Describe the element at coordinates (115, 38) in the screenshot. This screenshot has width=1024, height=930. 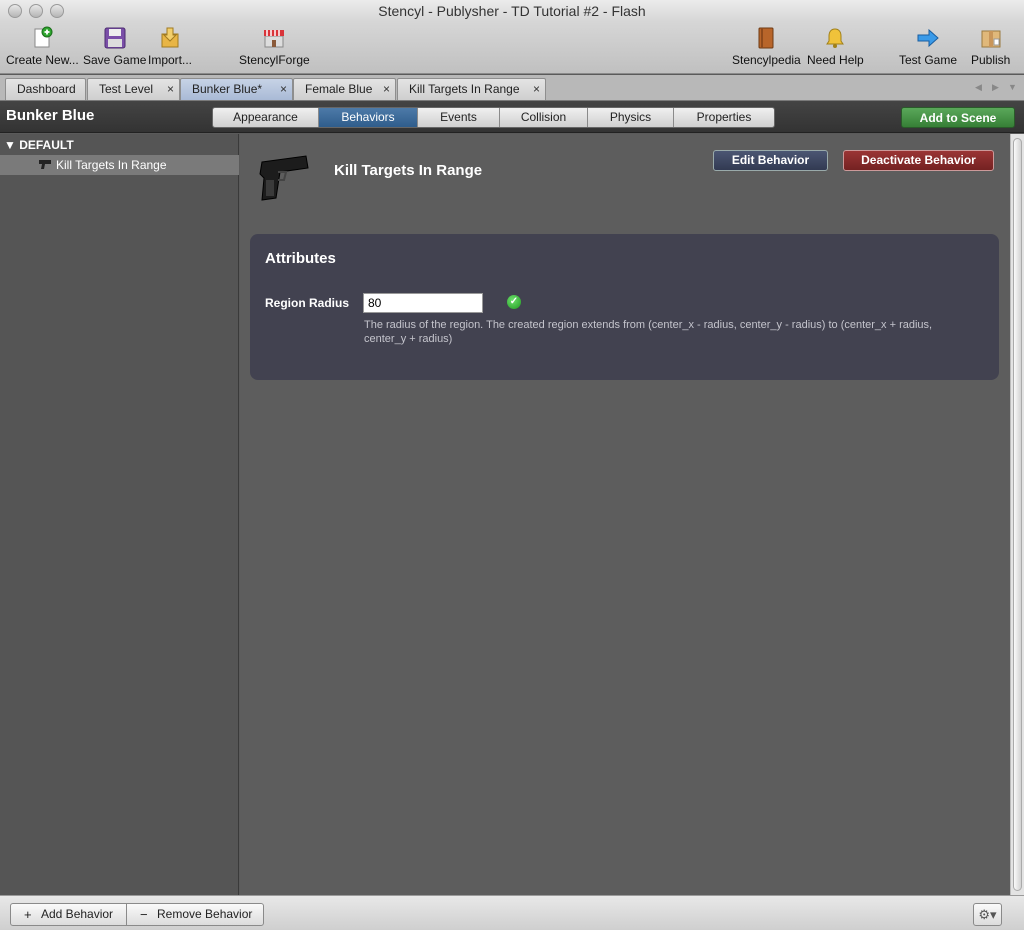
I see `floppy-disk-icon` at that location.